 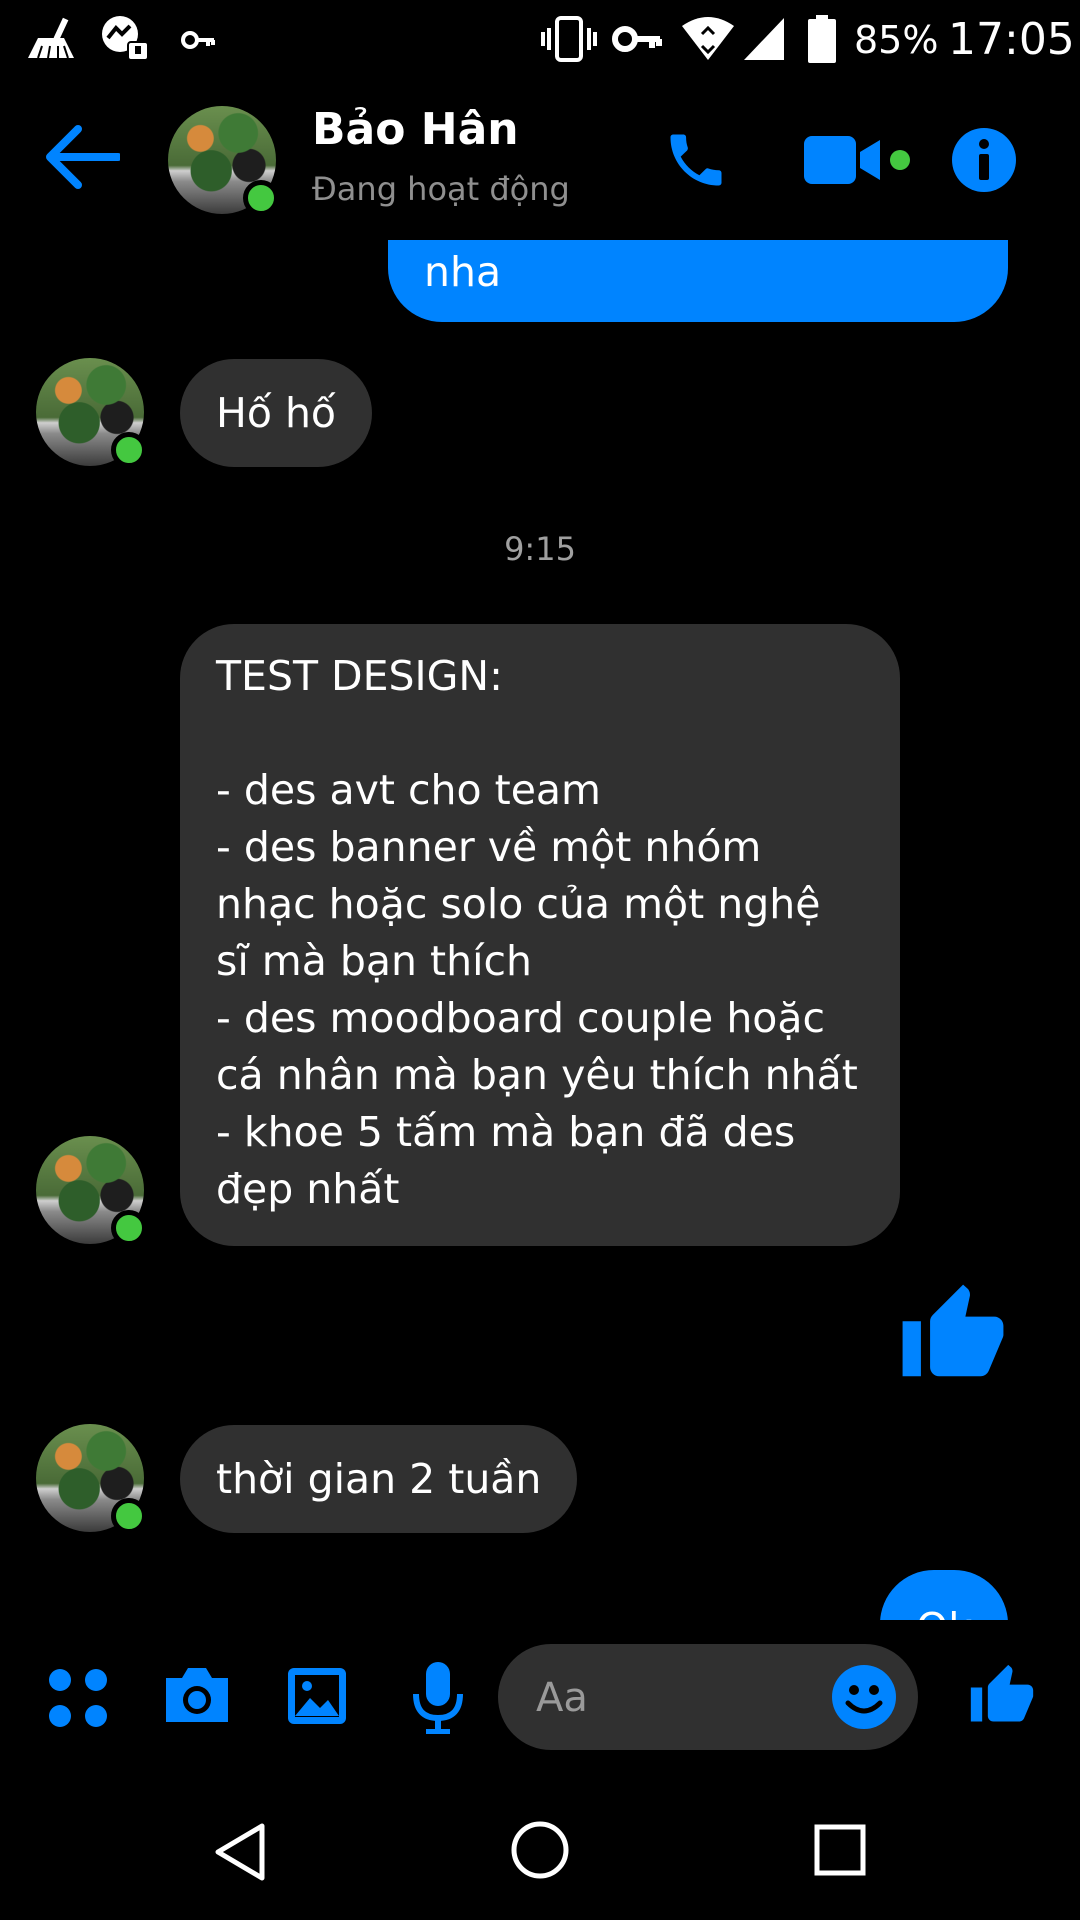 I want to click on message-text: thời gian 2 tuần, so click(x=379, y=1479).